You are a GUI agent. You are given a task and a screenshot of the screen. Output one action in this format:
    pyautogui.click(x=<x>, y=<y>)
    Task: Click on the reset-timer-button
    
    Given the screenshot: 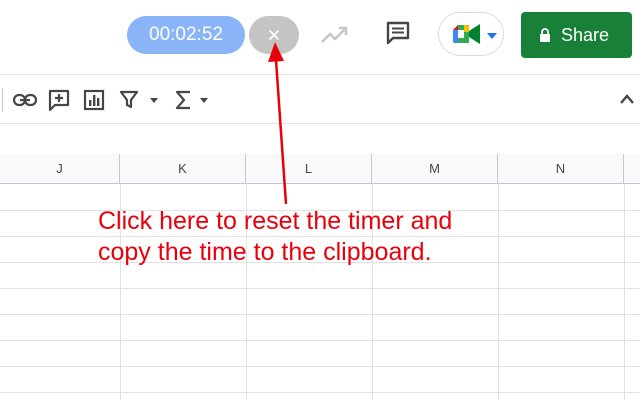 What is the action you would take?
    pyautogui.click(x=274, y=35)
    